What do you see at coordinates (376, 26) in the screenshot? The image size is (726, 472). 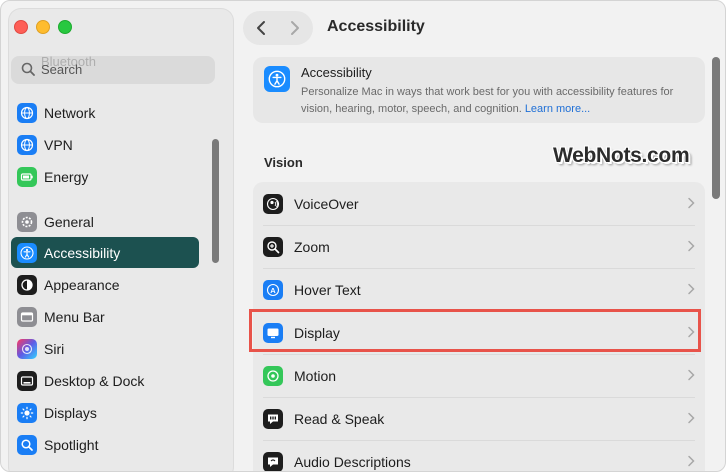 I see `window-title: Accessibility` at bounding box center [376, 26].